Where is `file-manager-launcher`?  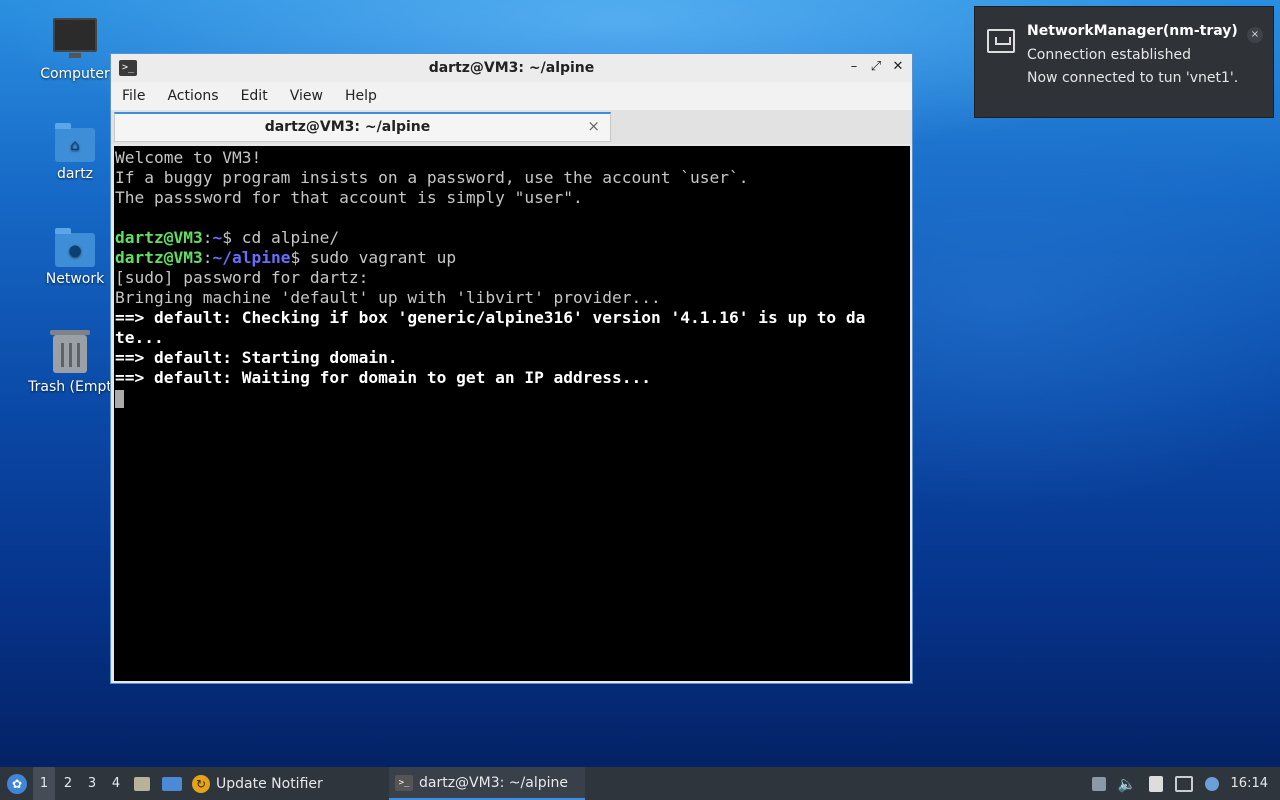 file-manager-launcher is located at coordinates (142, 783).